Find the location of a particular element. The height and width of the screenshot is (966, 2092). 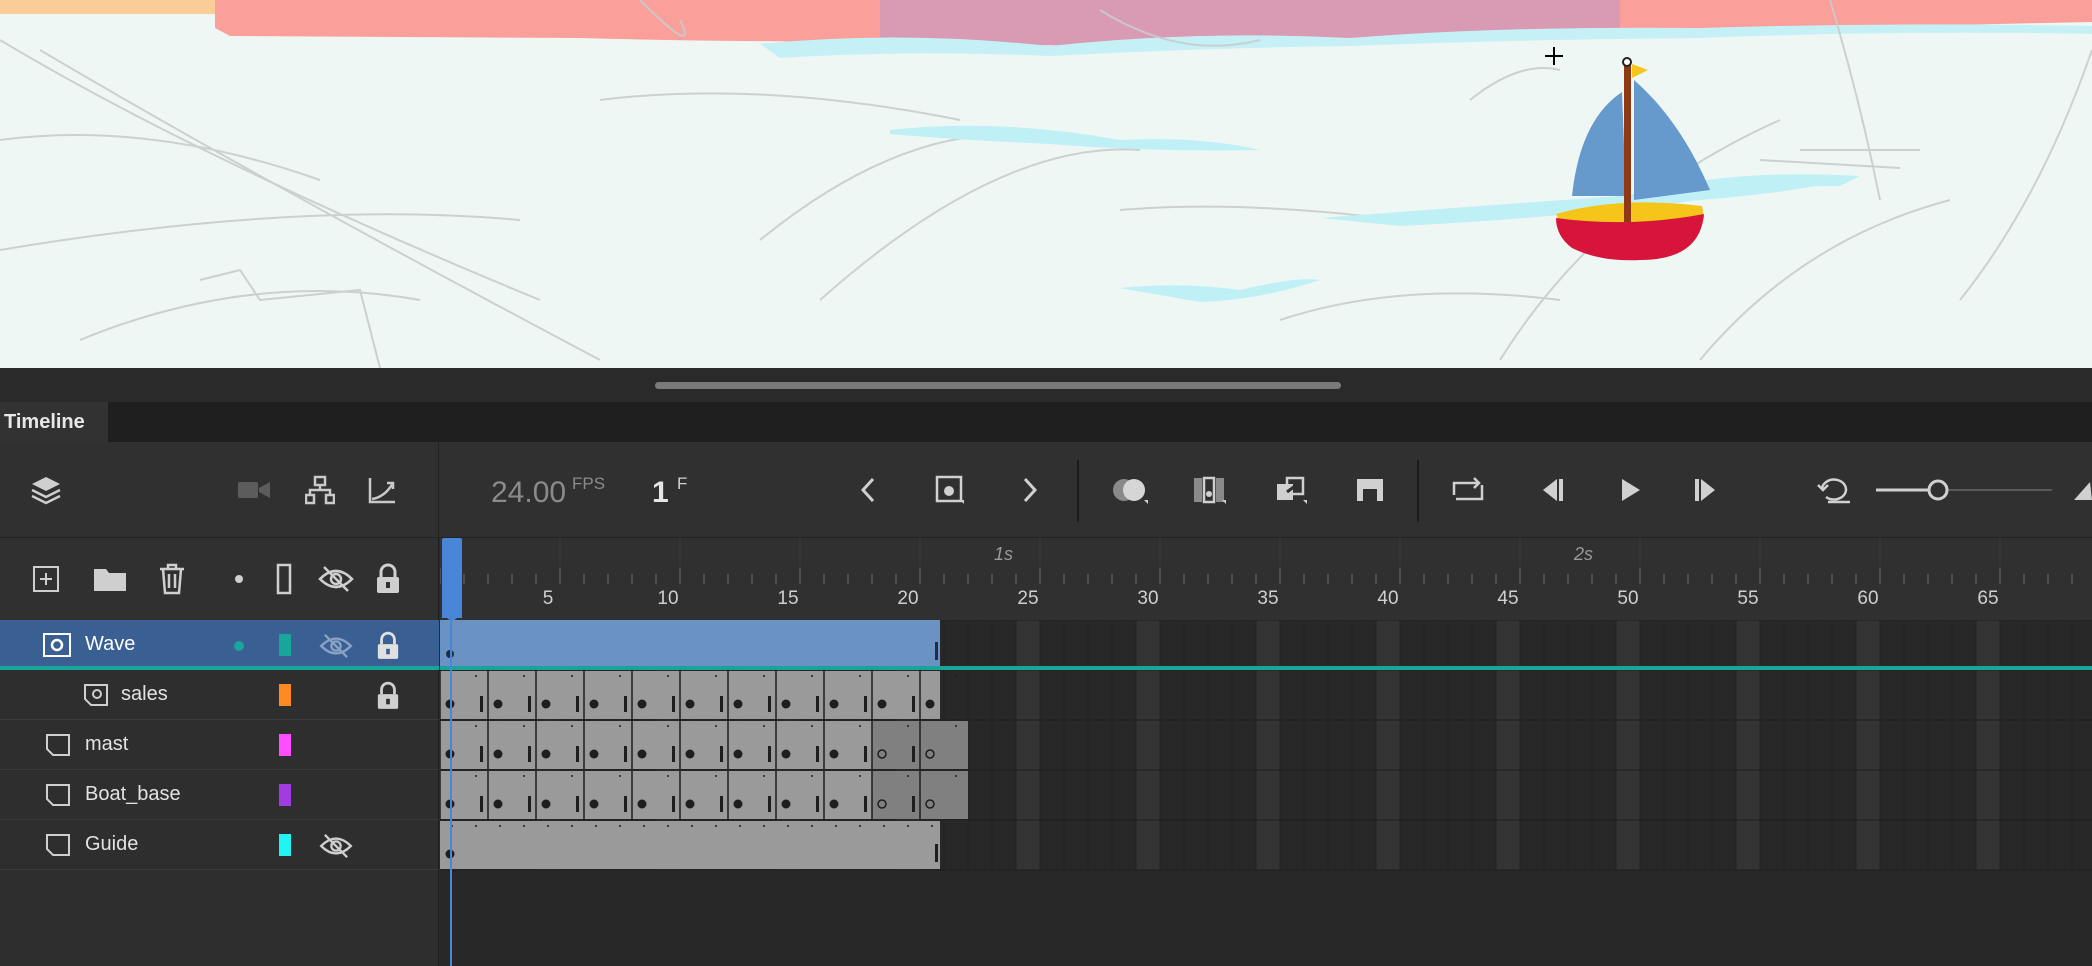

panel-splitter is located at coordinates (1046, 385).